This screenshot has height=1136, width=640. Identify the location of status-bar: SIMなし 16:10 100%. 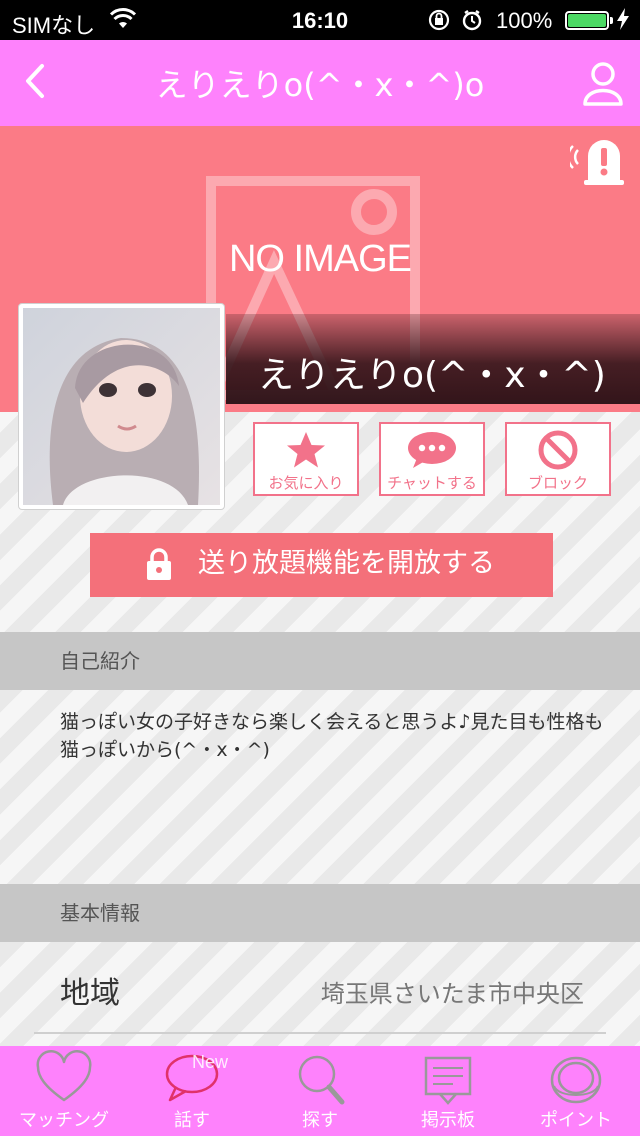
(320, 20).